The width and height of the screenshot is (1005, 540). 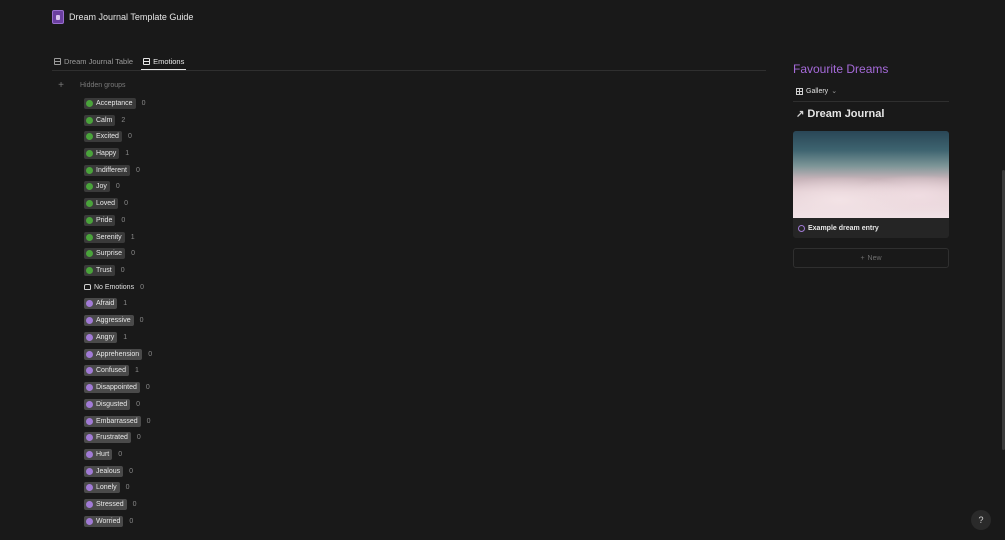 I want to click on linked-database-title: ↗ Dream Journal, so click(x=840, y=114).